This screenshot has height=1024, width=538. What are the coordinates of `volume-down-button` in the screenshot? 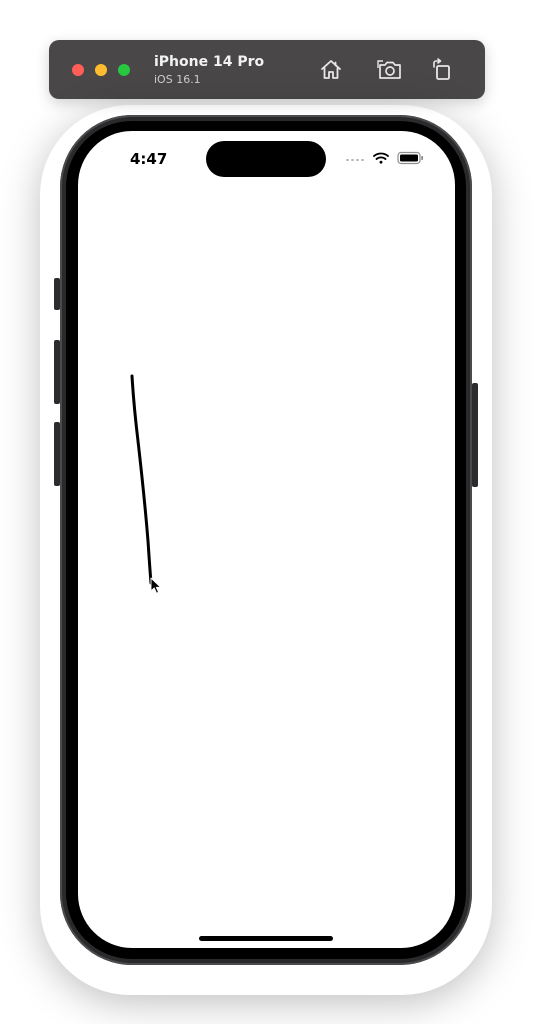 It's located at (57, 454).